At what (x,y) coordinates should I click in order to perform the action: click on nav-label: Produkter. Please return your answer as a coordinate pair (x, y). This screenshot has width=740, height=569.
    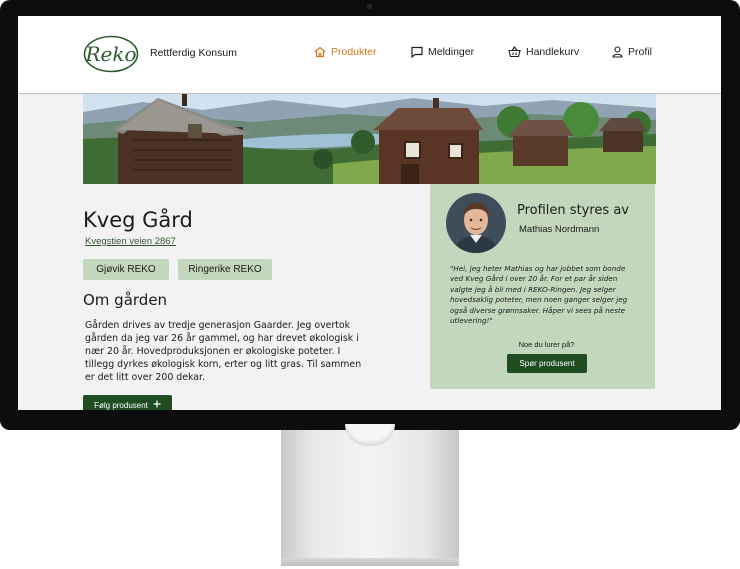
    Looking at the image, I should click on (354, 52).